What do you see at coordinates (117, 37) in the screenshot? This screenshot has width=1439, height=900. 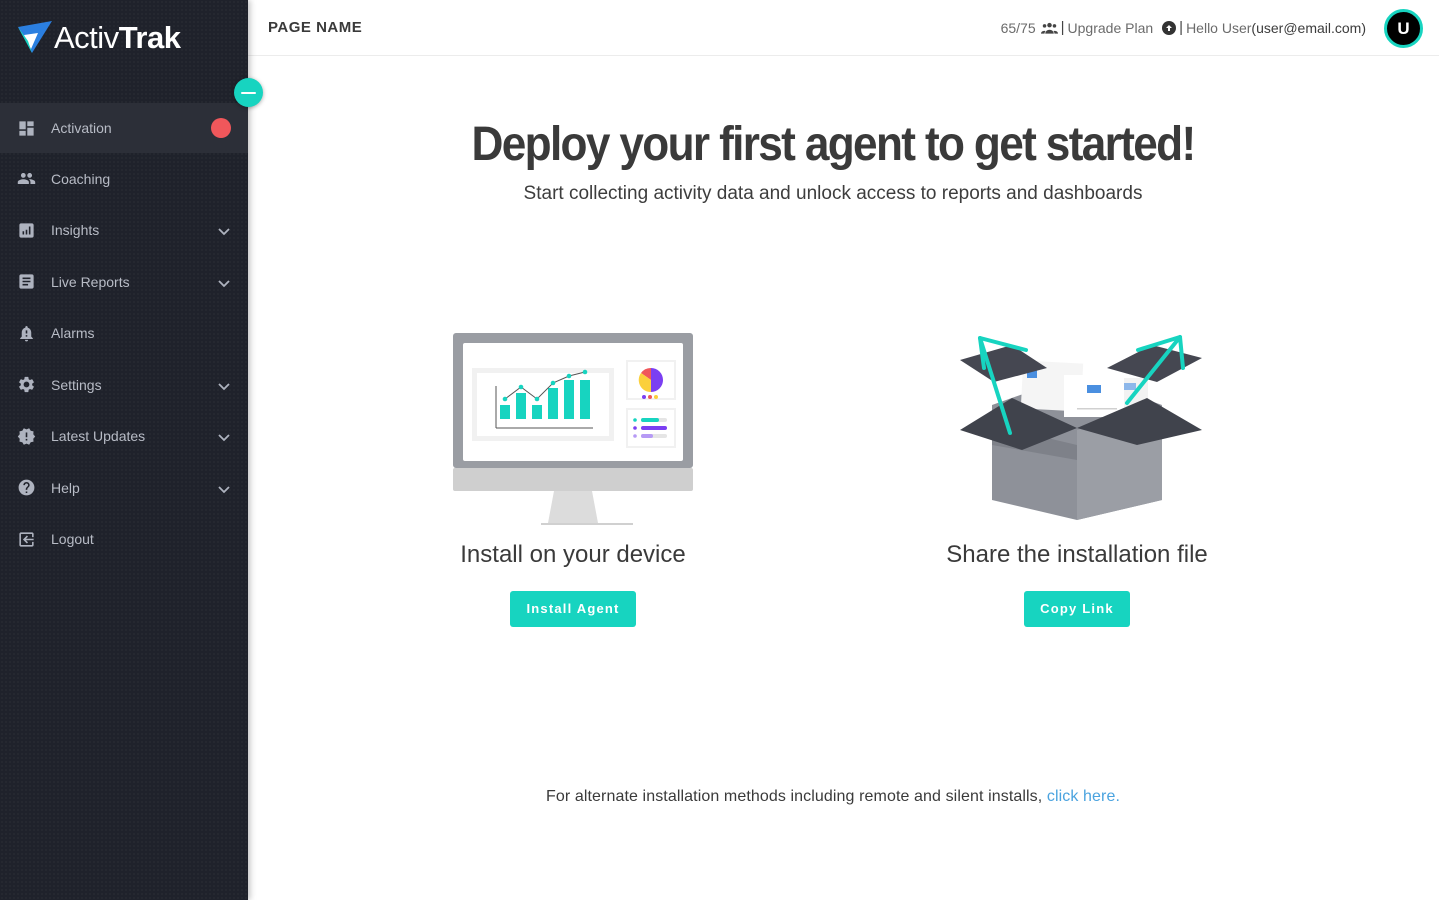 I see `logo-text: ActivTrak` at bounding box center [117, 37].